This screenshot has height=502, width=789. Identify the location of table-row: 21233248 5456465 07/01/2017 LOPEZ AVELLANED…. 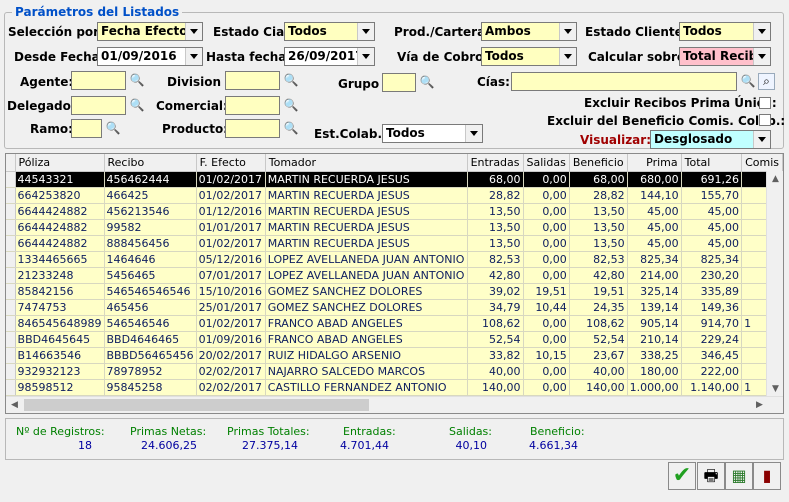
(394, 275).